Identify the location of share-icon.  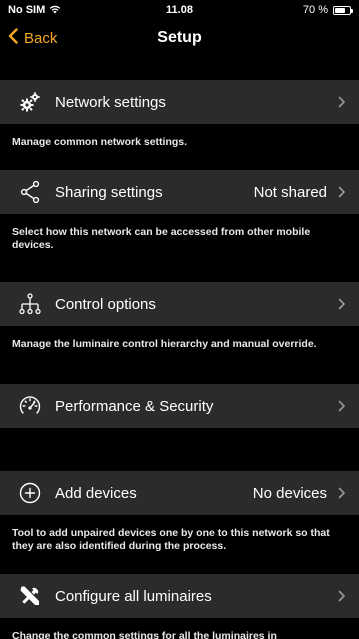
(30, 192).